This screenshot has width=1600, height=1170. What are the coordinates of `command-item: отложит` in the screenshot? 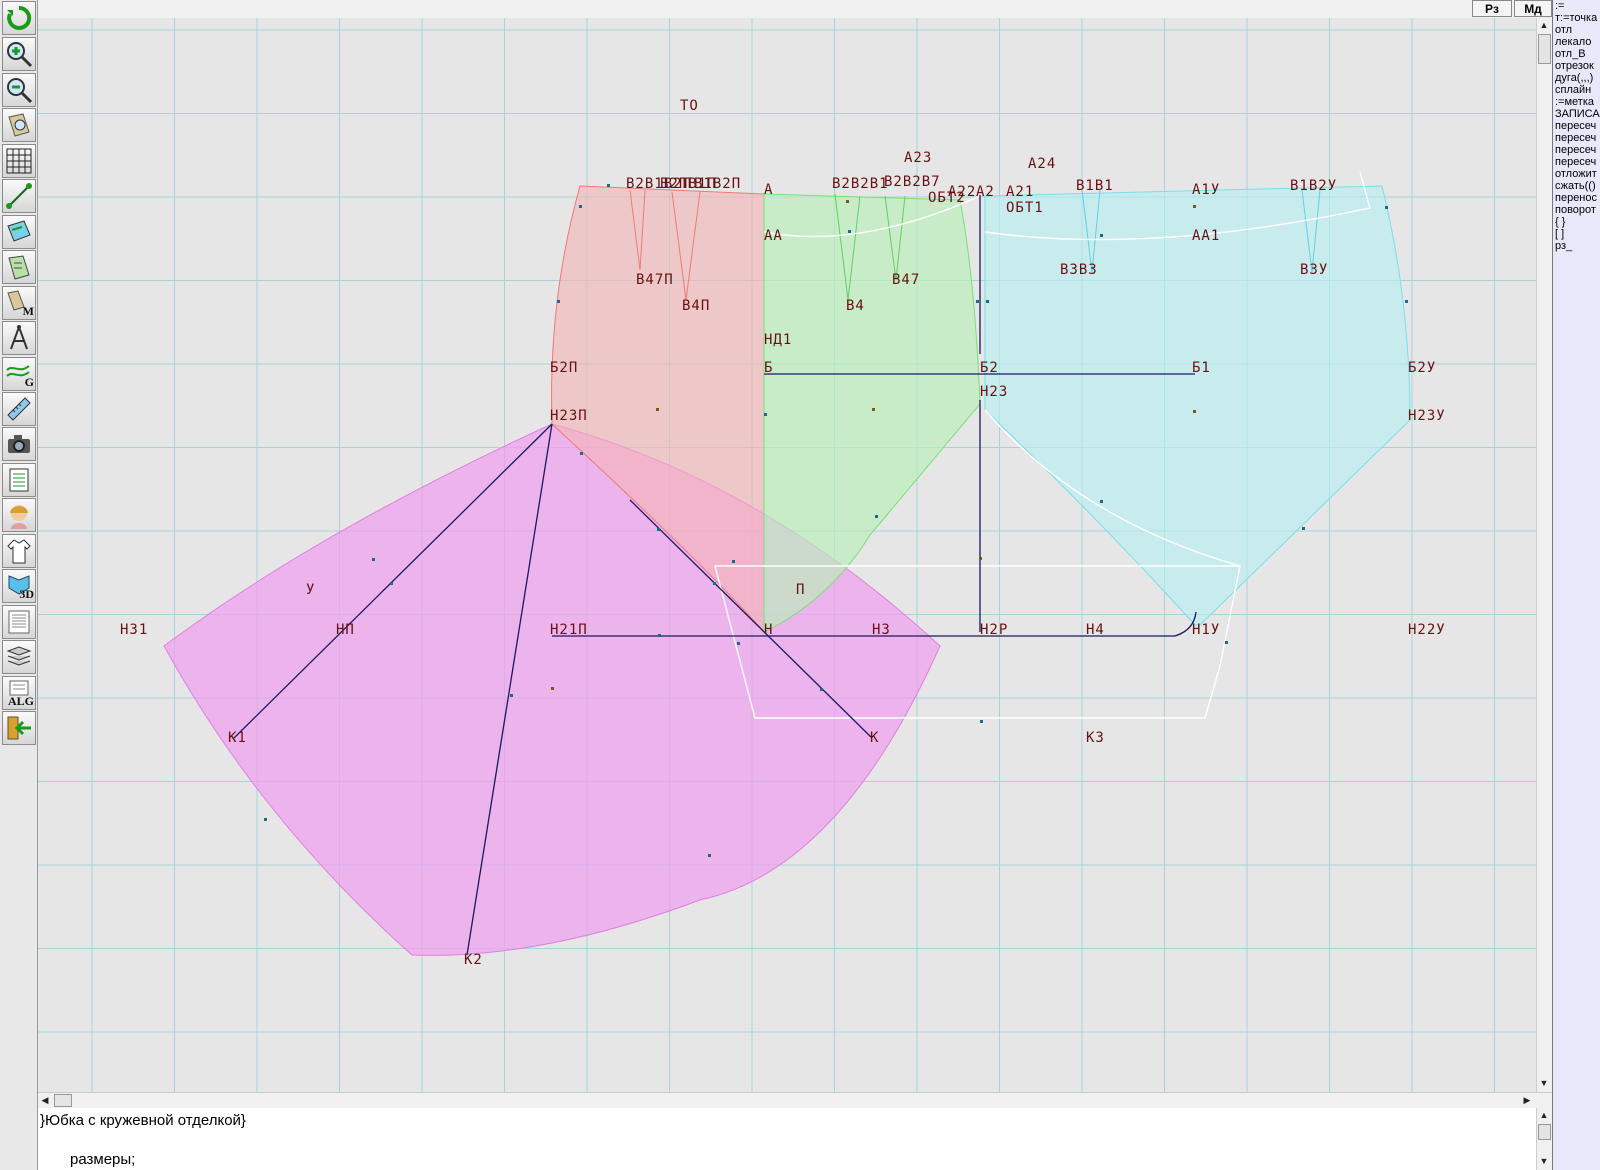 It's located at (1576, 174).